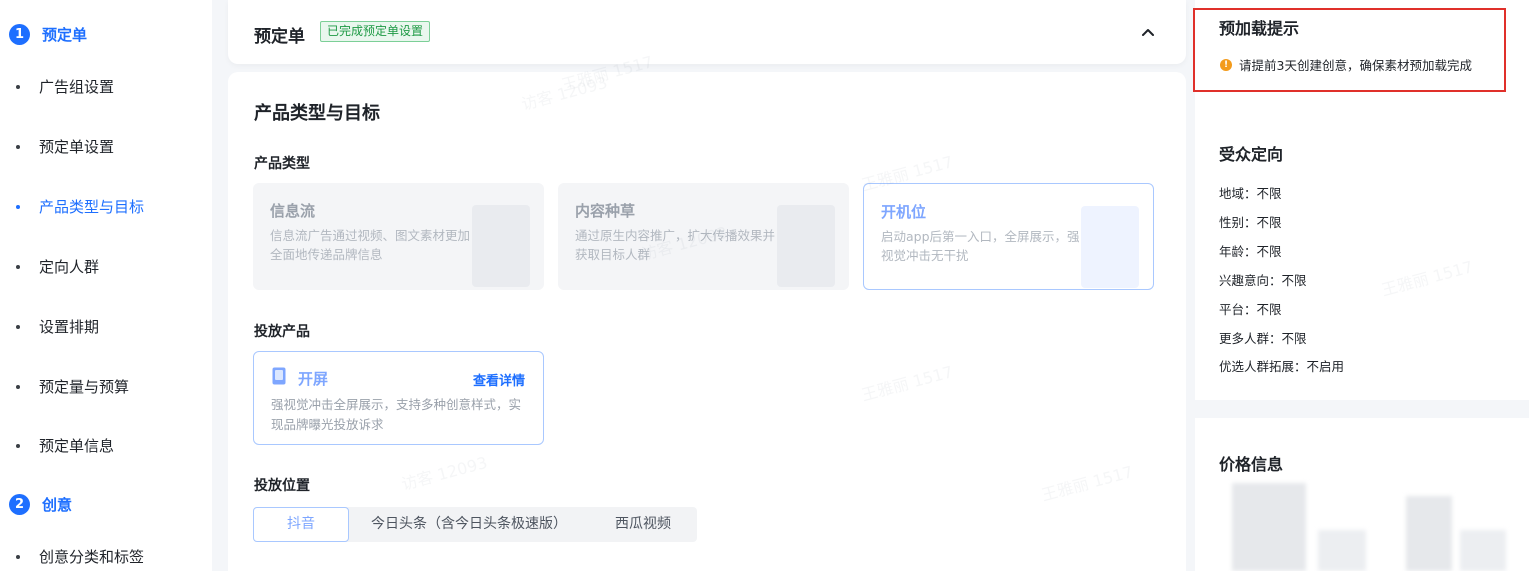 This screenshot has width=1529, height=571. What do you see at coordinates (501, 246) in the screenshot?
I see `feed-illustration-icon` at bounding box center [501, 246].